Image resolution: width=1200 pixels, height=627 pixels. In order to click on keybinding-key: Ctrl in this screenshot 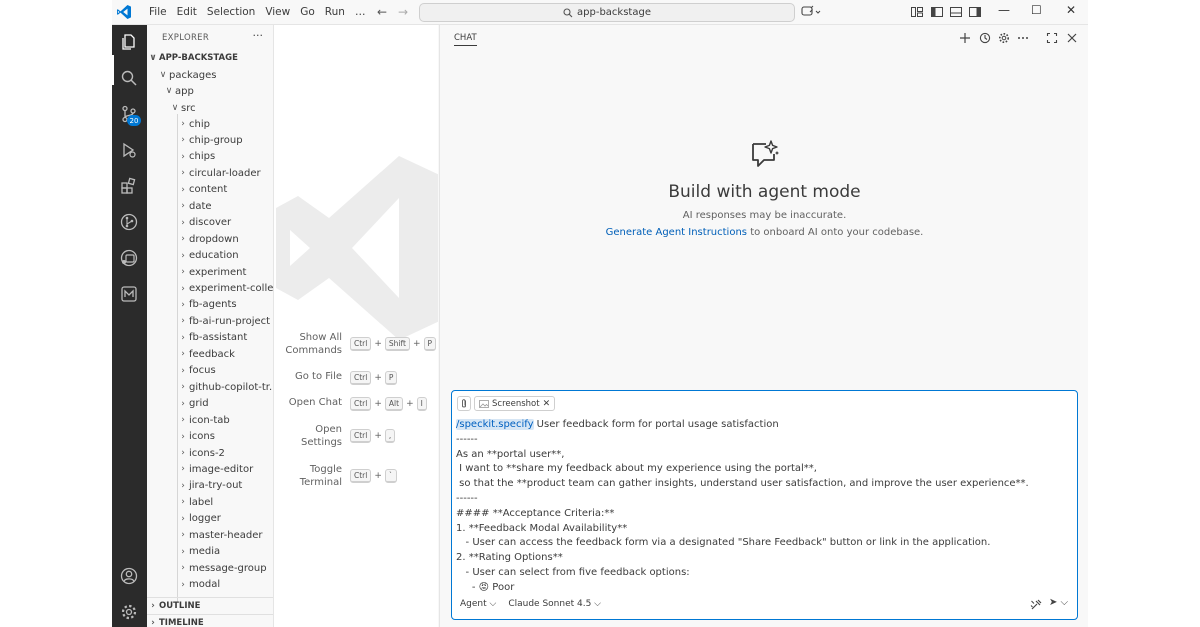, I will do `click(361, 436)`.